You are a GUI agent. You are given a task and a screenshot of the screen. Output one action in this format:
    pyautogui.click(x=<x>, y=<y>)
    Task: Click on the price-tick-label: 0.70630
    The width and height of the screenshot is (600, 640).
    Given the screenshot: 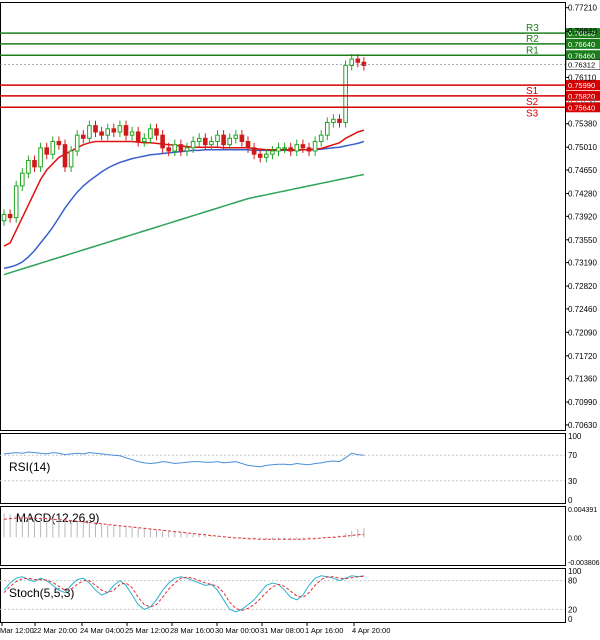 What is the action you would take?
    pyautogui.click(x=582, y=425)
    